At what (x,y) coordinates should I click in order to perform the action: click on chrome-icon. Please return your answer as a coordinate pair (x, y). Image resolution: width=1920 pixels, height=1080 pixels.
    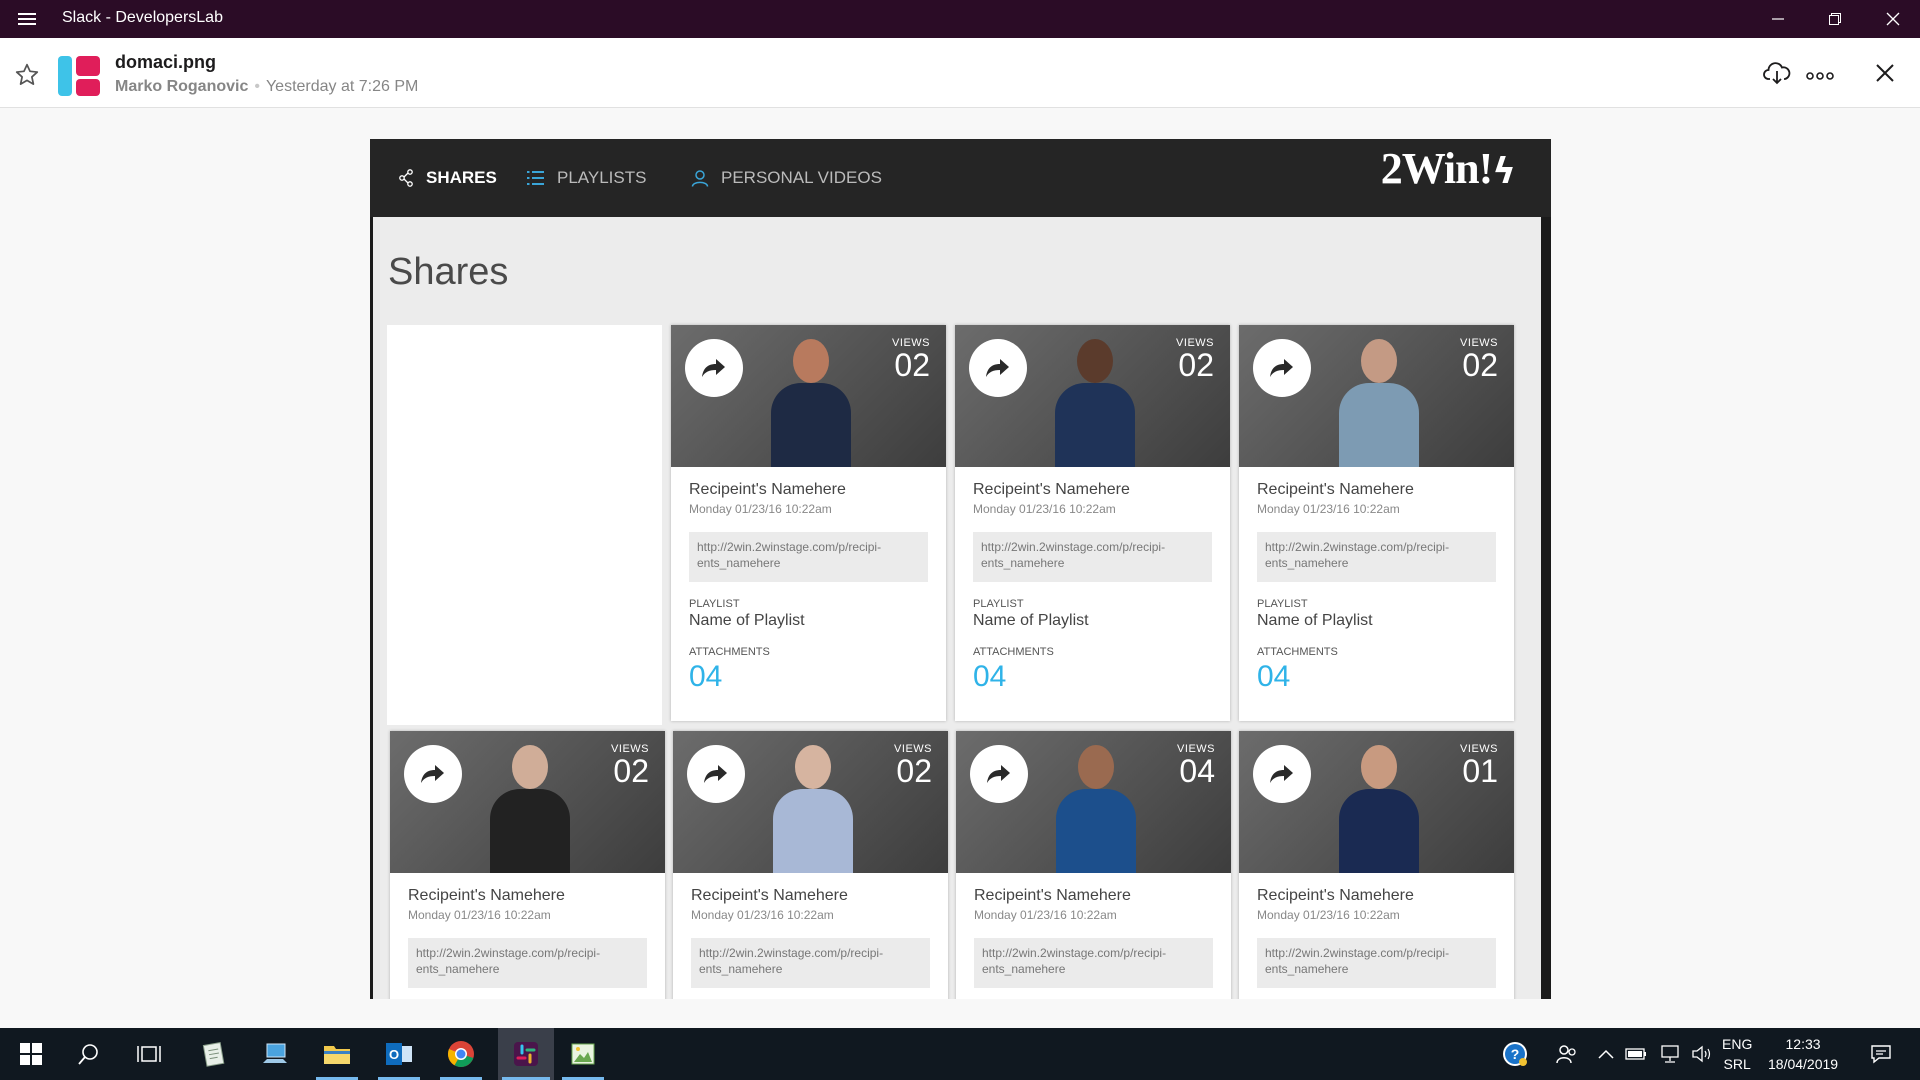
    Looking at the image, I should click on (460, 1054).